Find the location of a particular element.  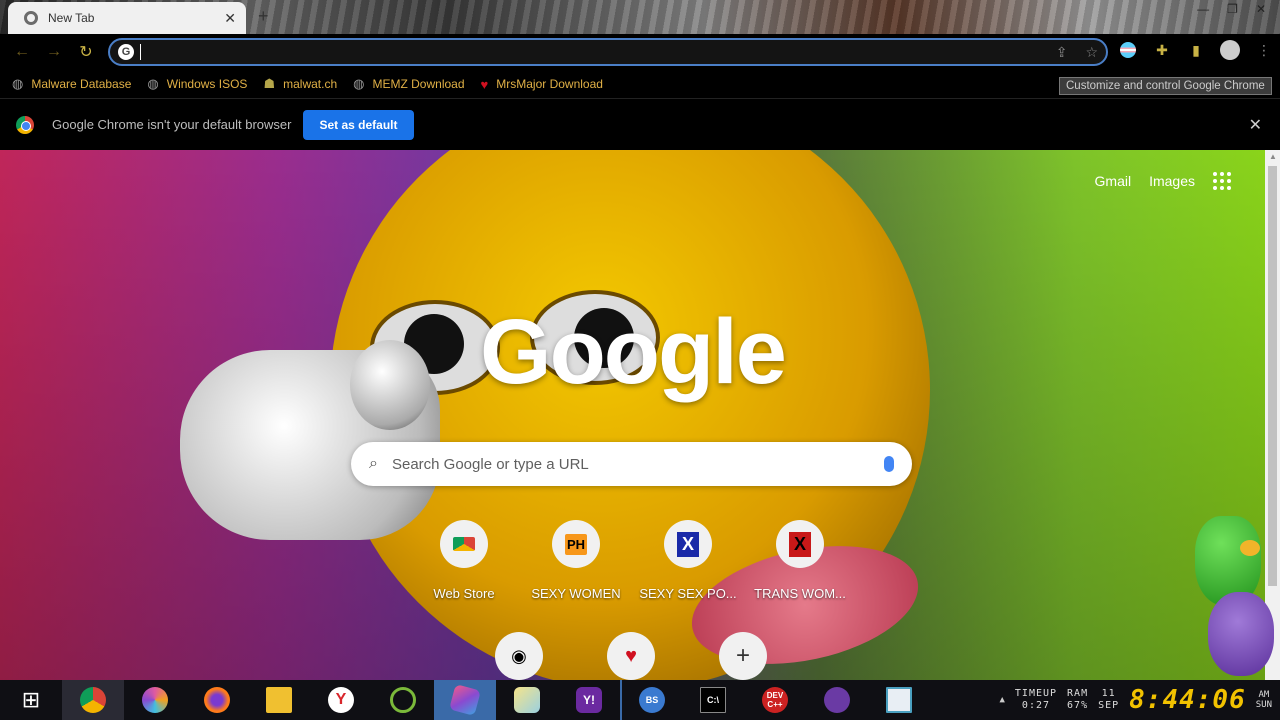

dev-cpp-icon: DEV C++ is located at coordinates (775, 700).